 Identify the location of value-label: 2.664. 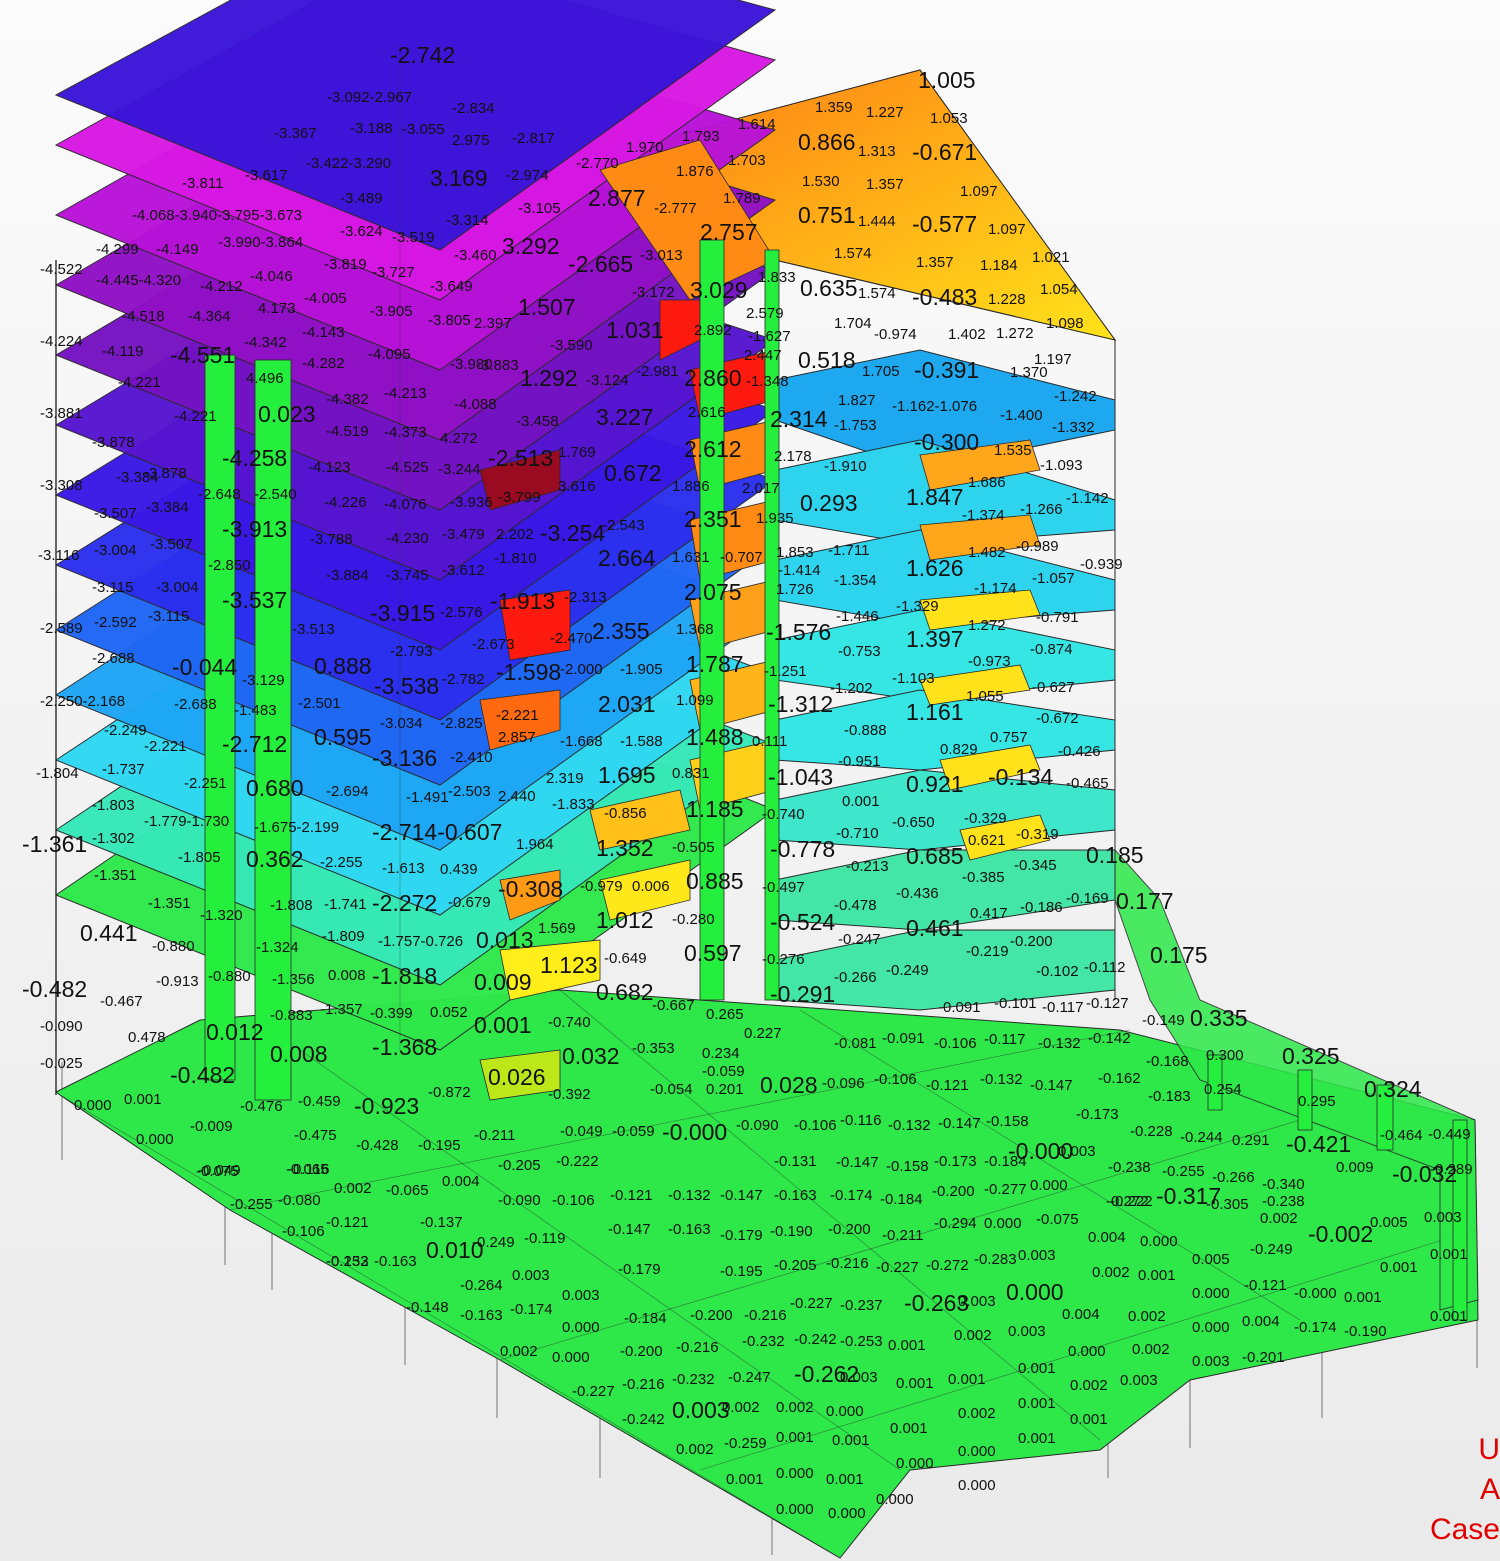
(627, 558).